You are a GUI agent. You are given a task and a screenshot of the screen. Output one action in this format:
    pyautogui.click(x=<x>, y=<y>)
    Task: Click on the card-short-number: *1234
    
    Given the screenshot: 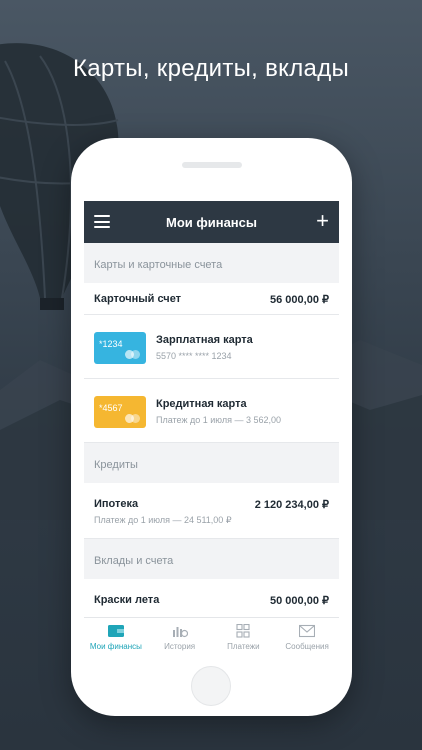 What is the action you would take?
    pyautogui.click(x=111, y=344)
    